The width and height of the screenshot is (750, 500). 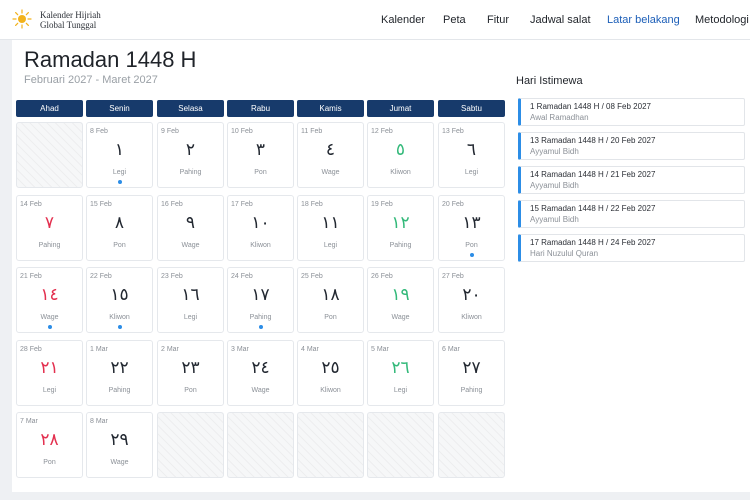 I want to click on weekday-header: Selasa, so click(x=190, y=108).